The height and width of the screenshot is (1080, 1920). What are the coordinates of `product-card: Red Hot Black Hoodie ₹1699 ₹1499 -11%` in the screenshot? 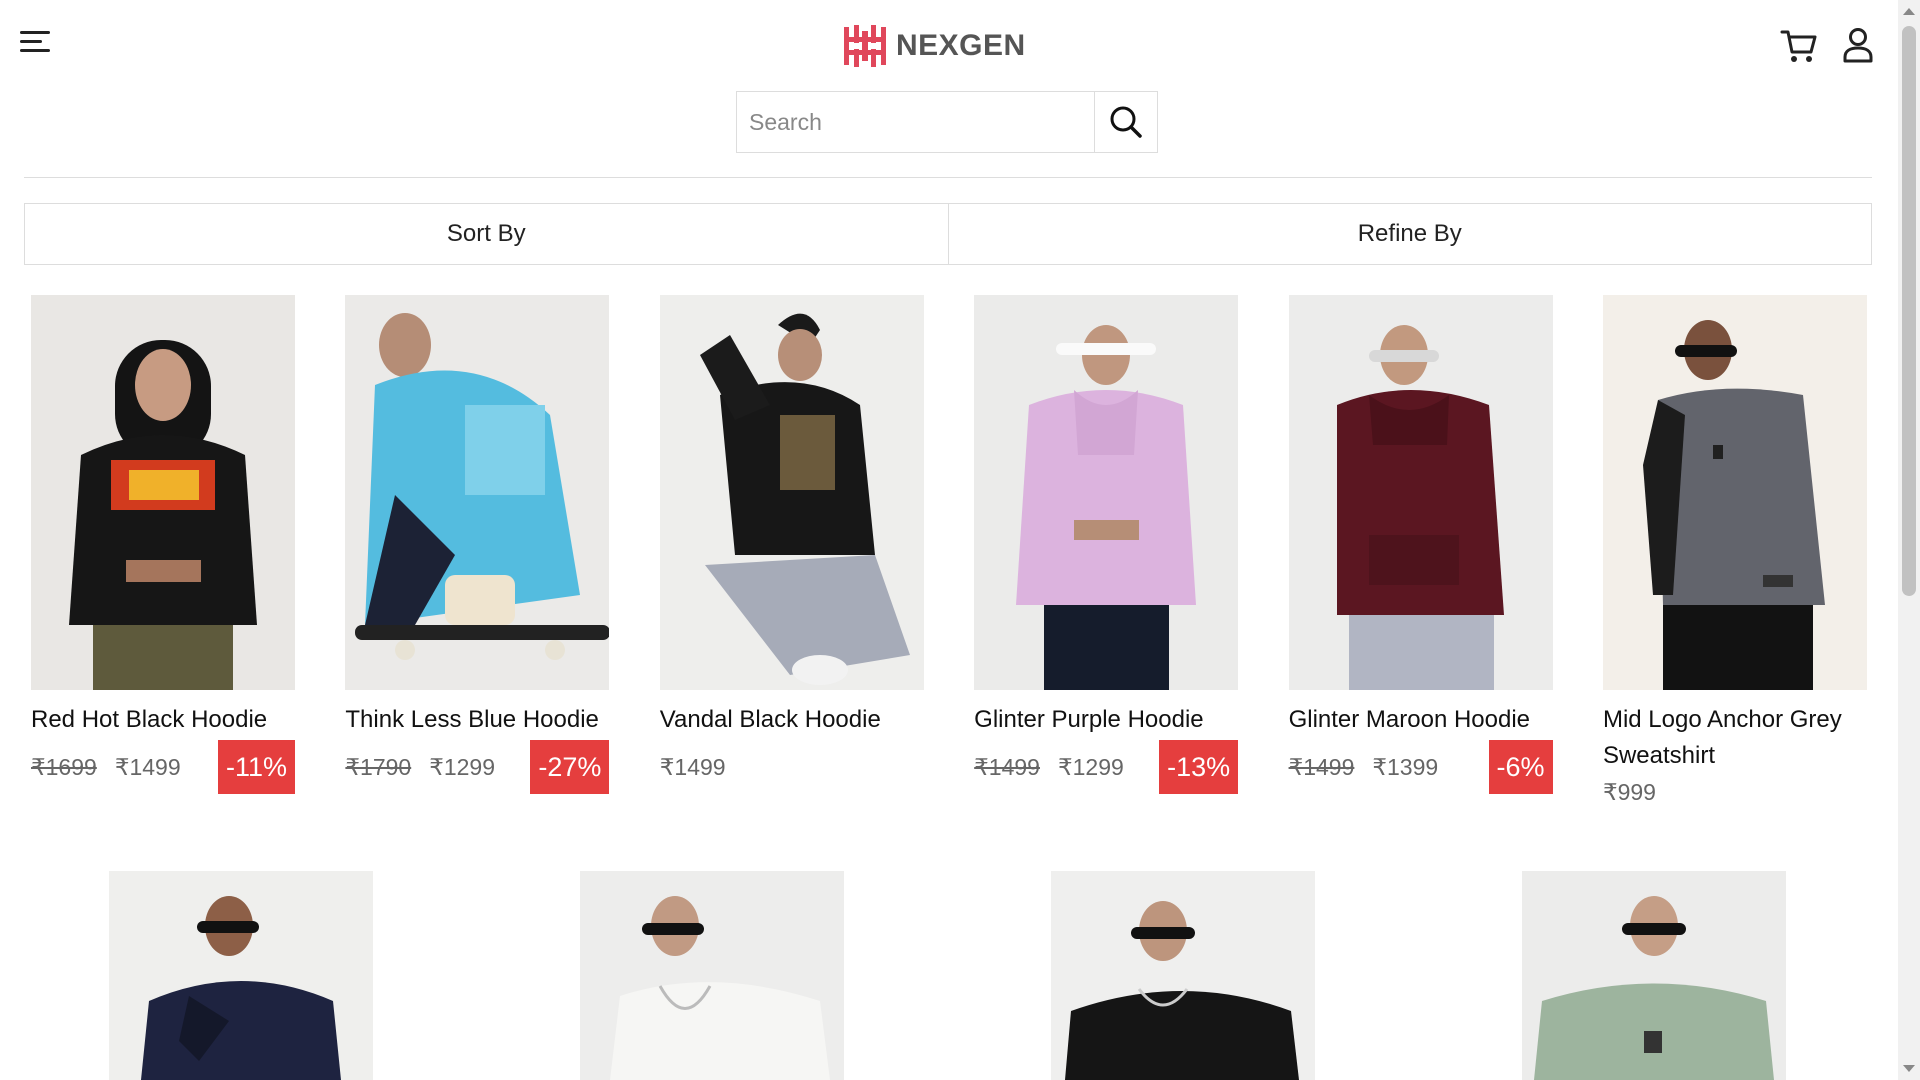 It's located at (163, 551).